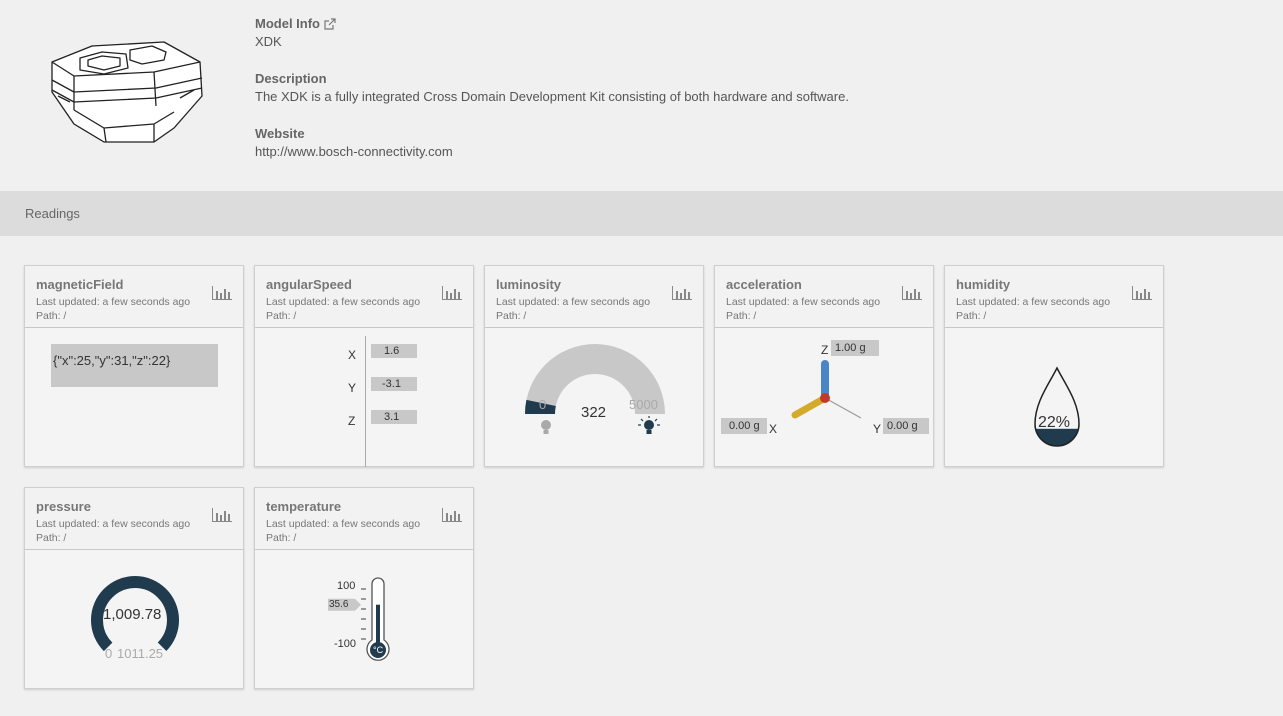  Describe the element at coordinates (902, 426) in the screenshot. I see `y-value: 0.00 g` at that location.